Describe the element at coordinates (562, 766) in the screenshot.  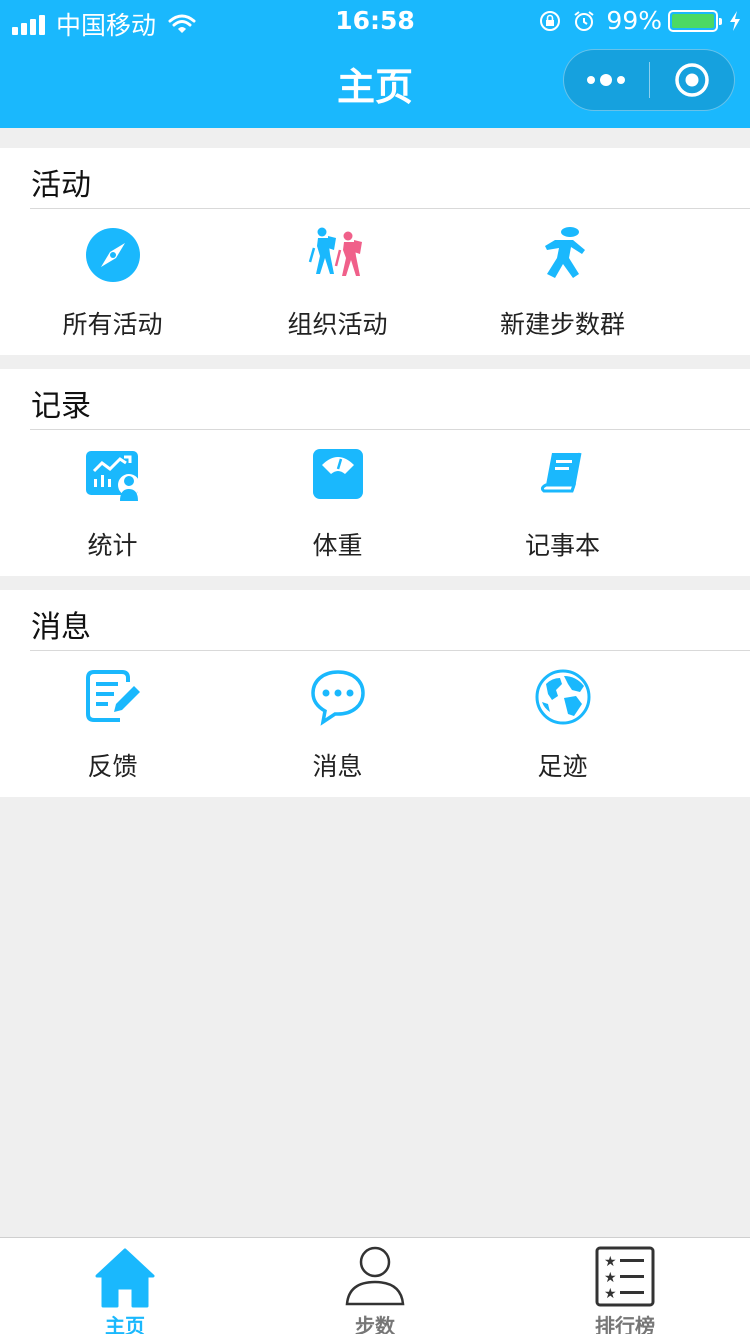
I see `item-label: 足迹` at that location.